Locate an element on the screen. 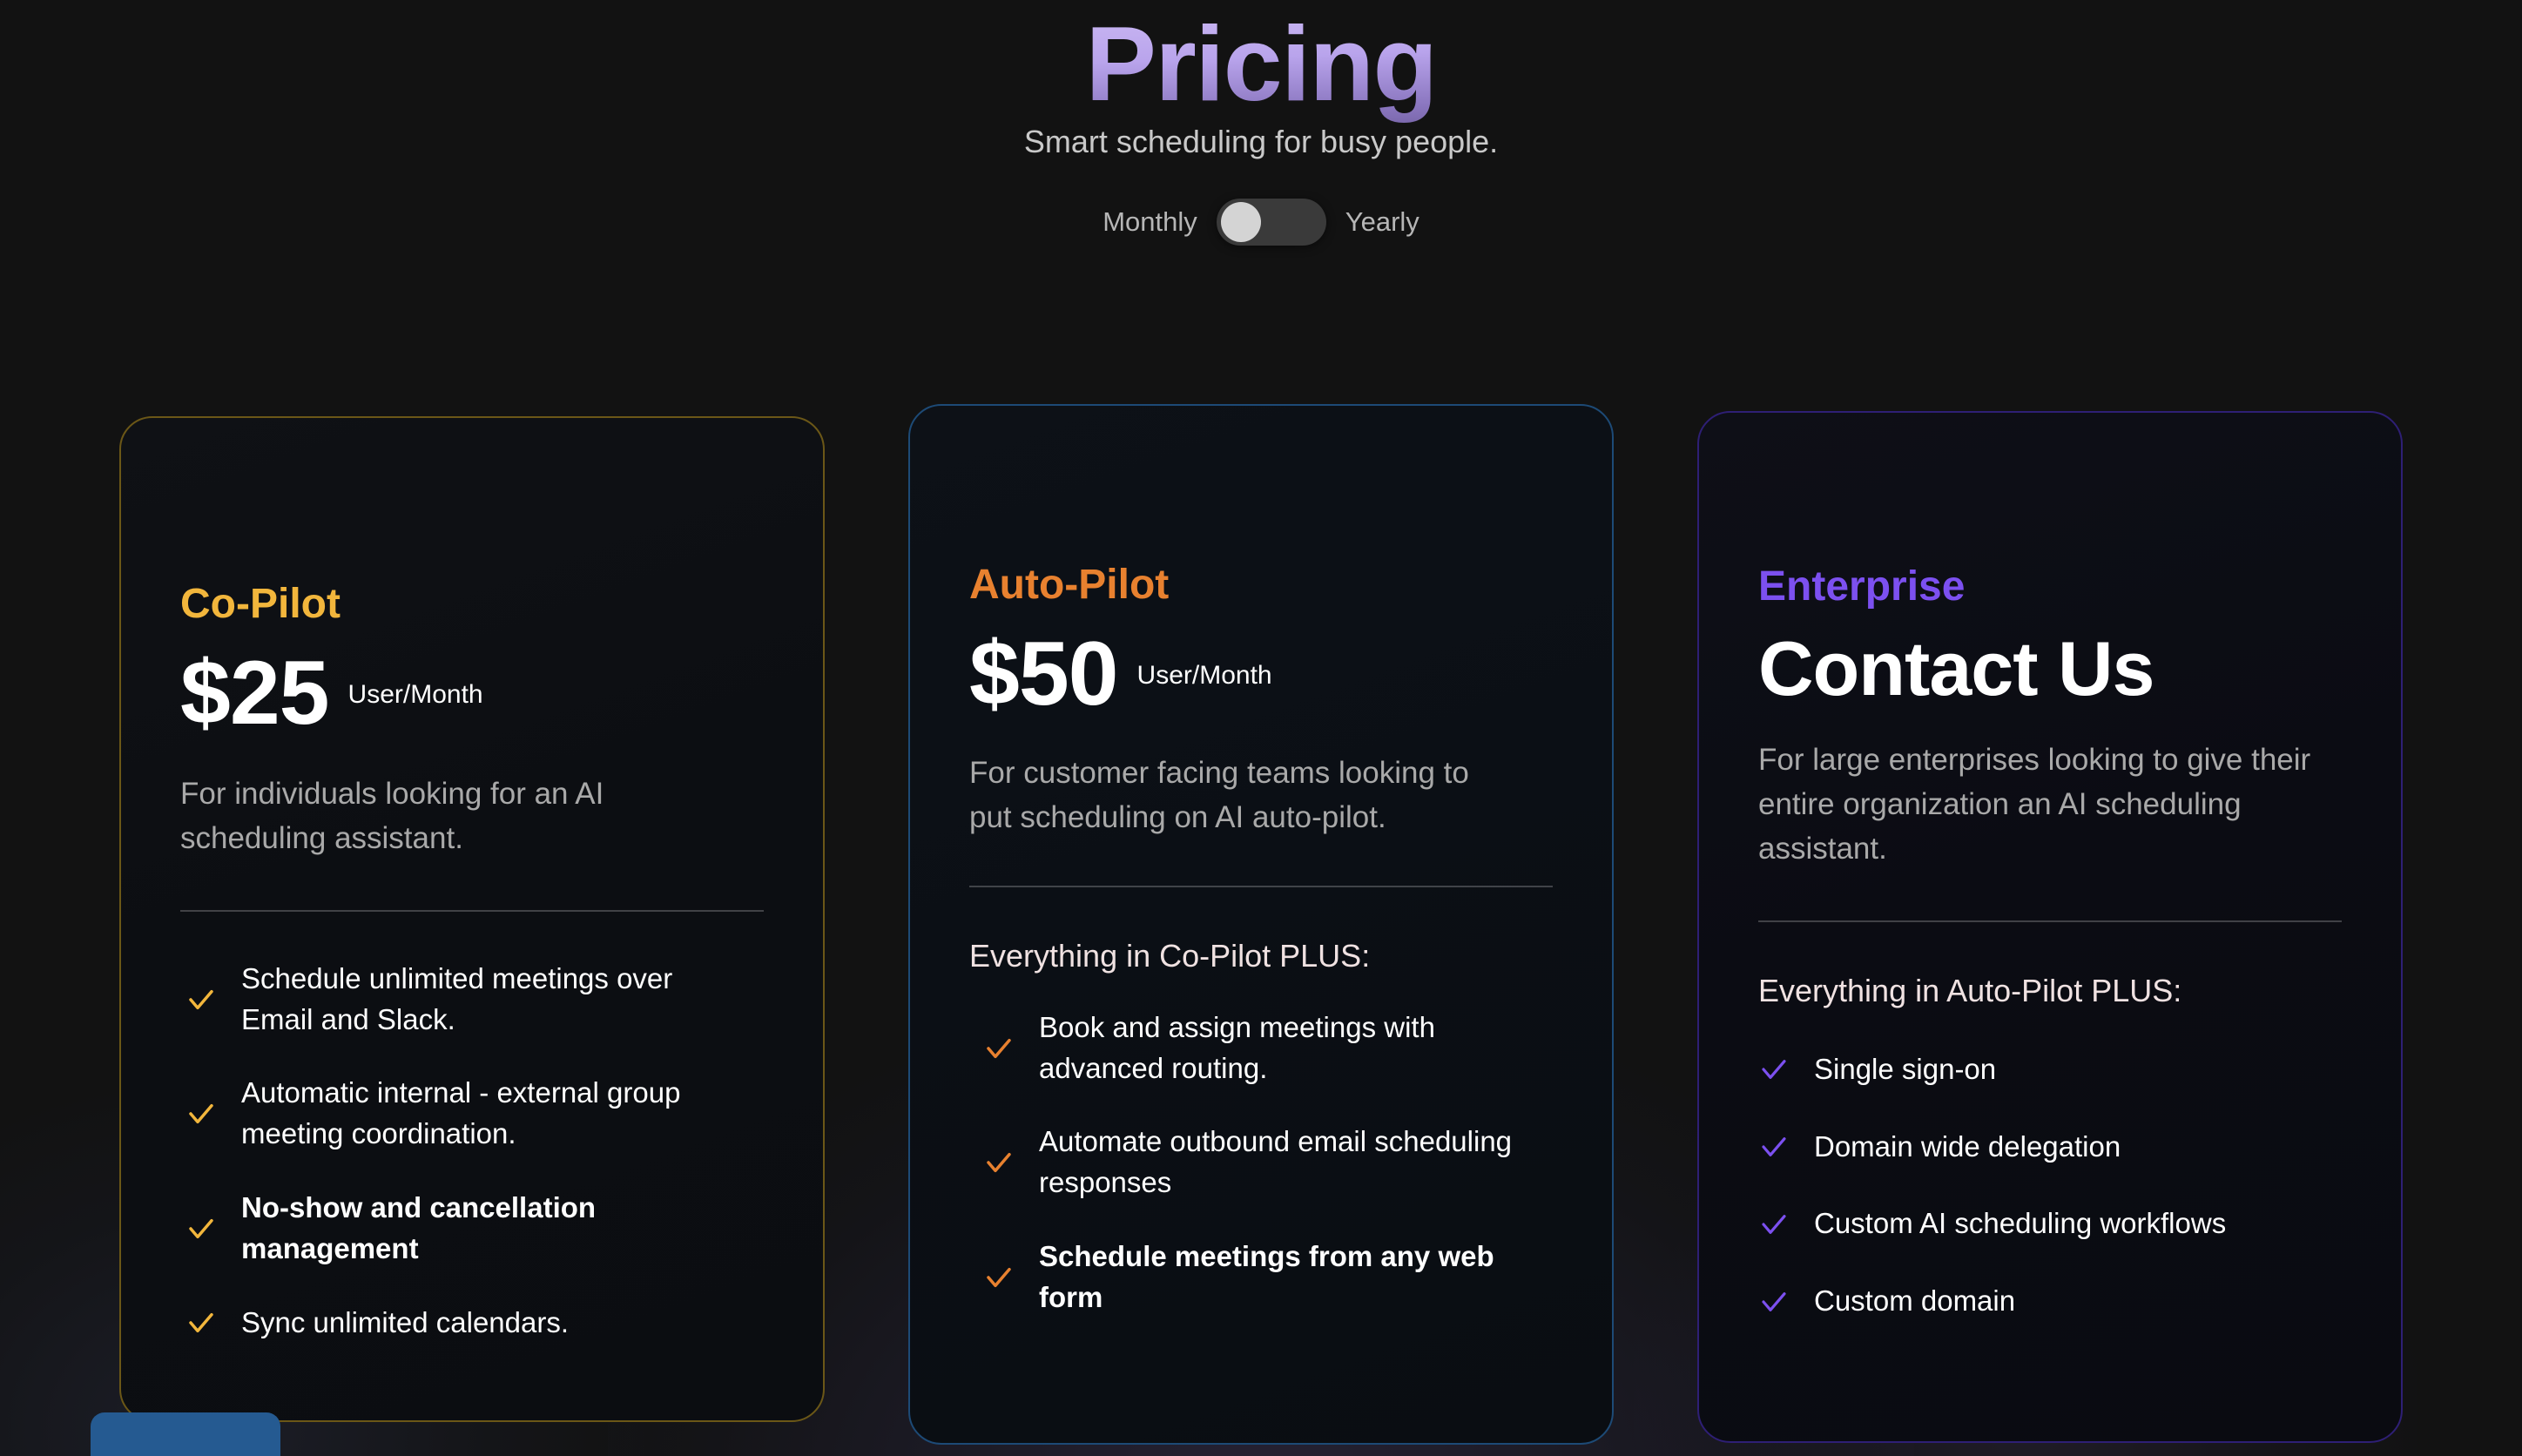  page-title: Pricing is located at coordinates (1260, 69).